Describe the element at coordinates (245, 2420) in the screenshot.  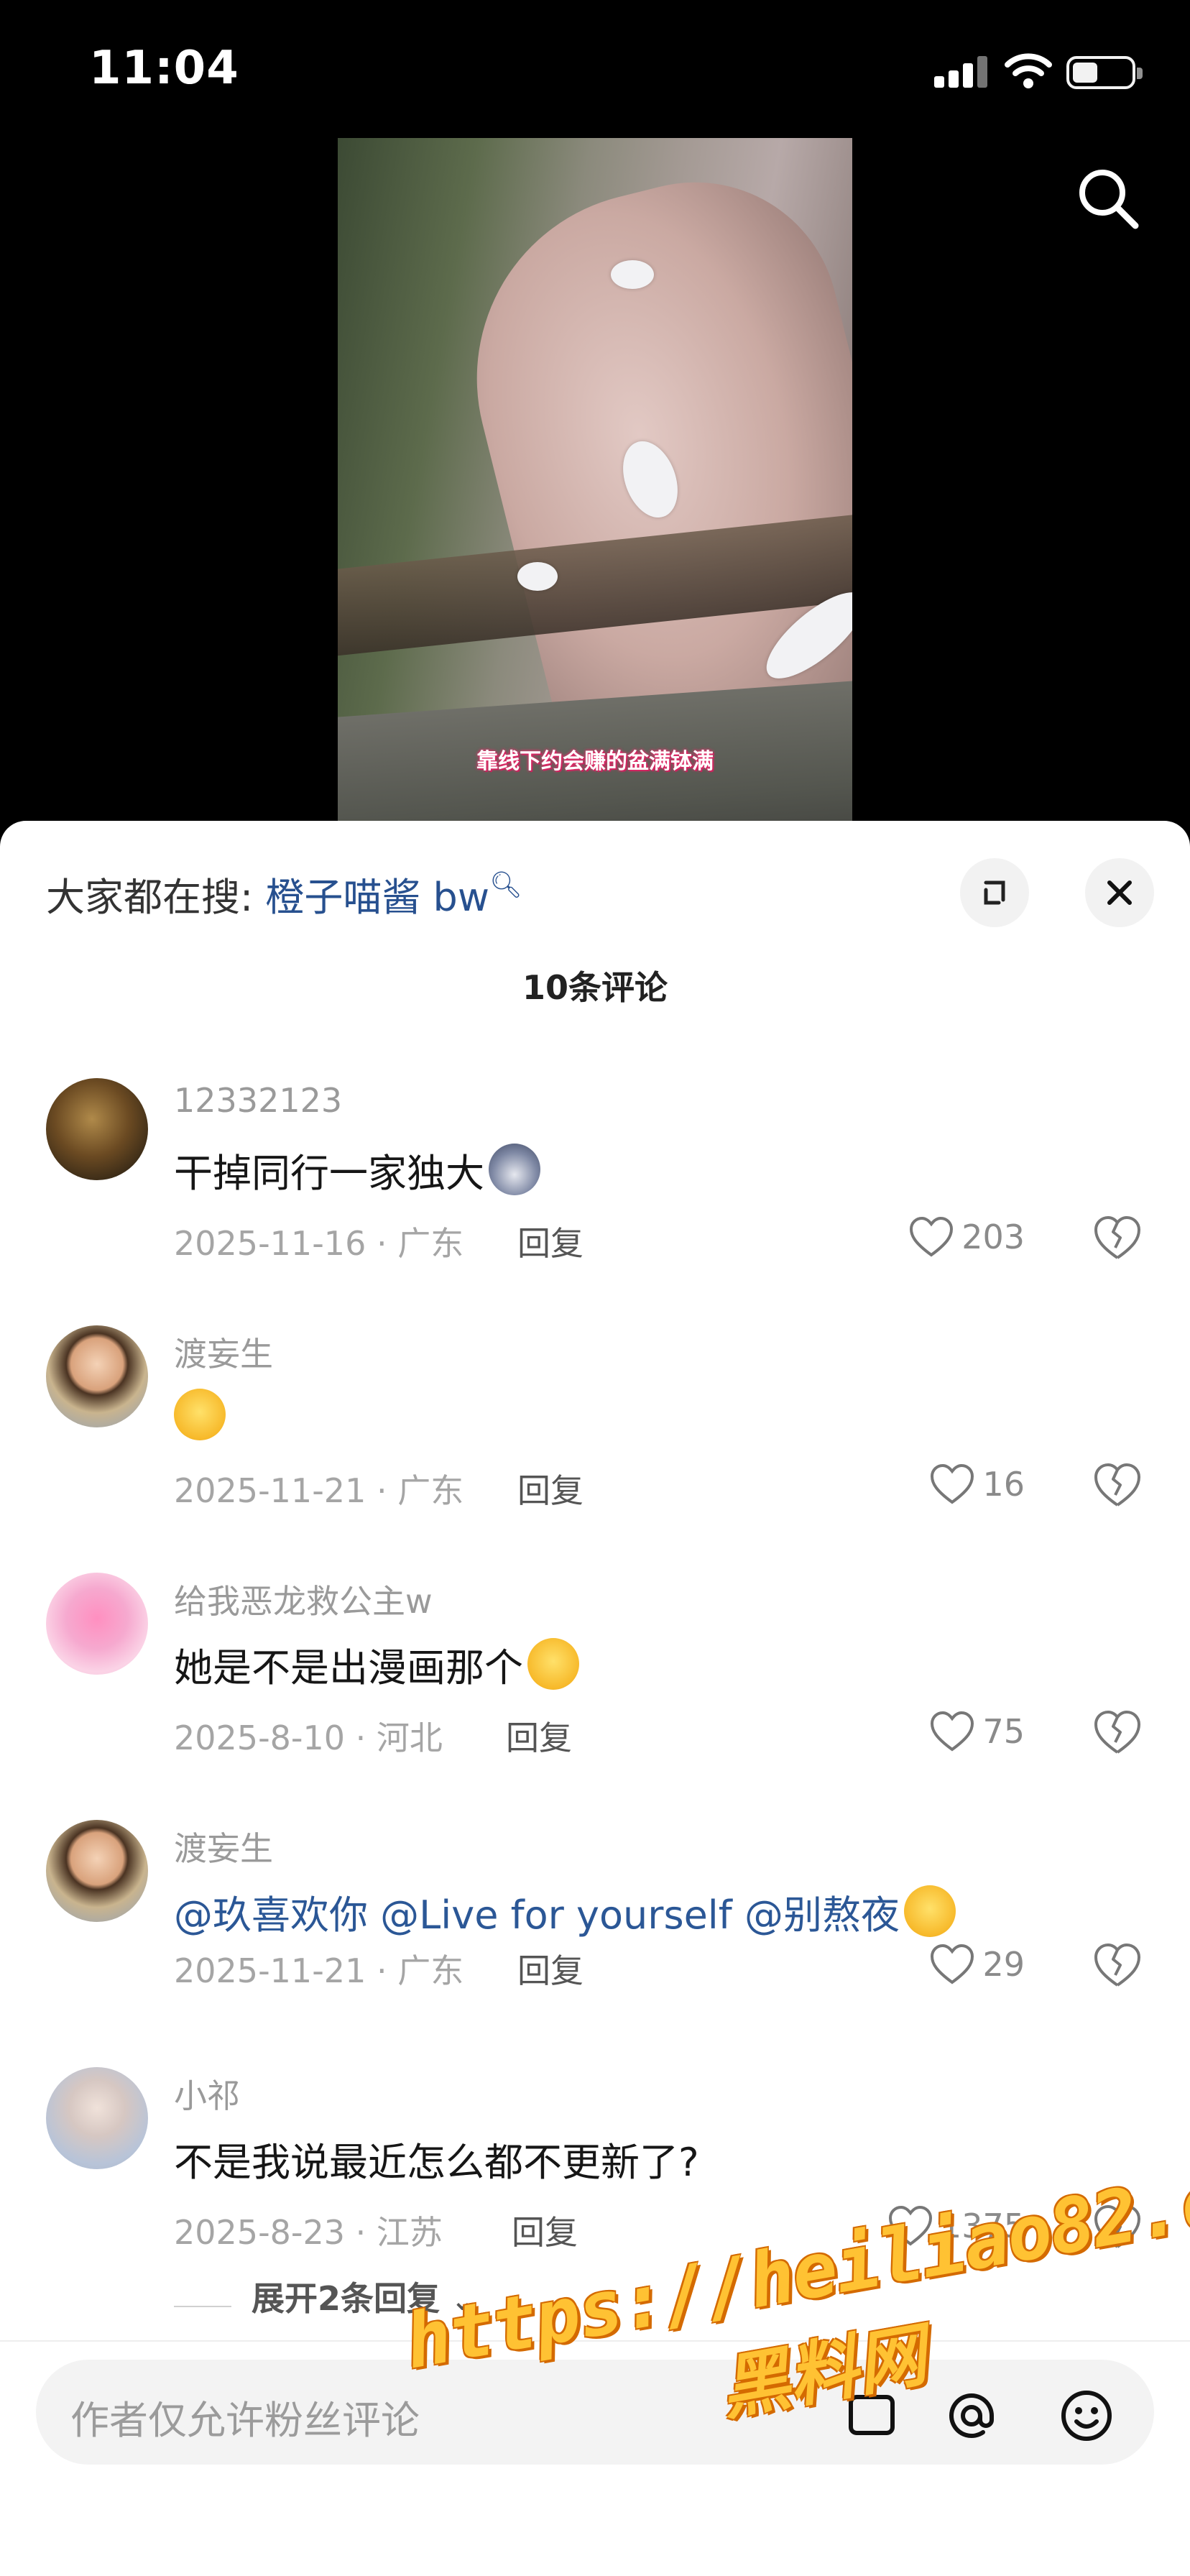
I see `comment-input-placeholder: 作者仅允许粉丝评论` at that location.